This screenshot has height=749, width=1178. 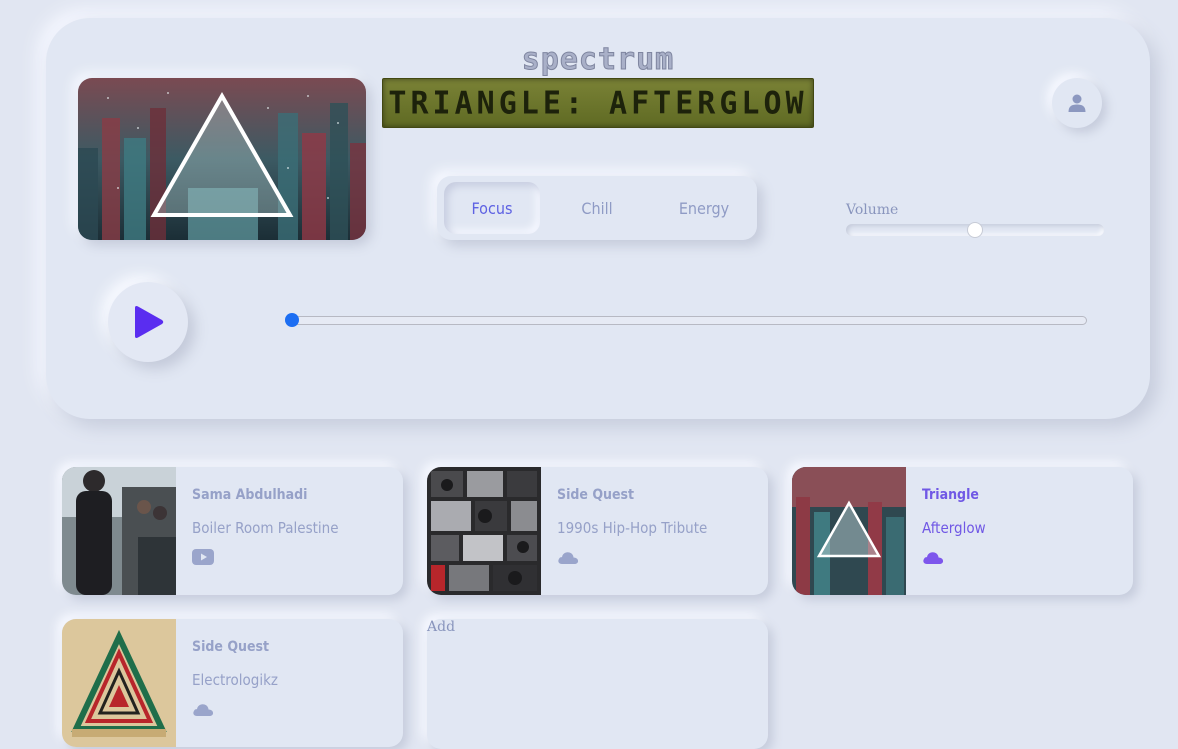 I want to click on mode-energy: Energy, so click(x=704, y=208).